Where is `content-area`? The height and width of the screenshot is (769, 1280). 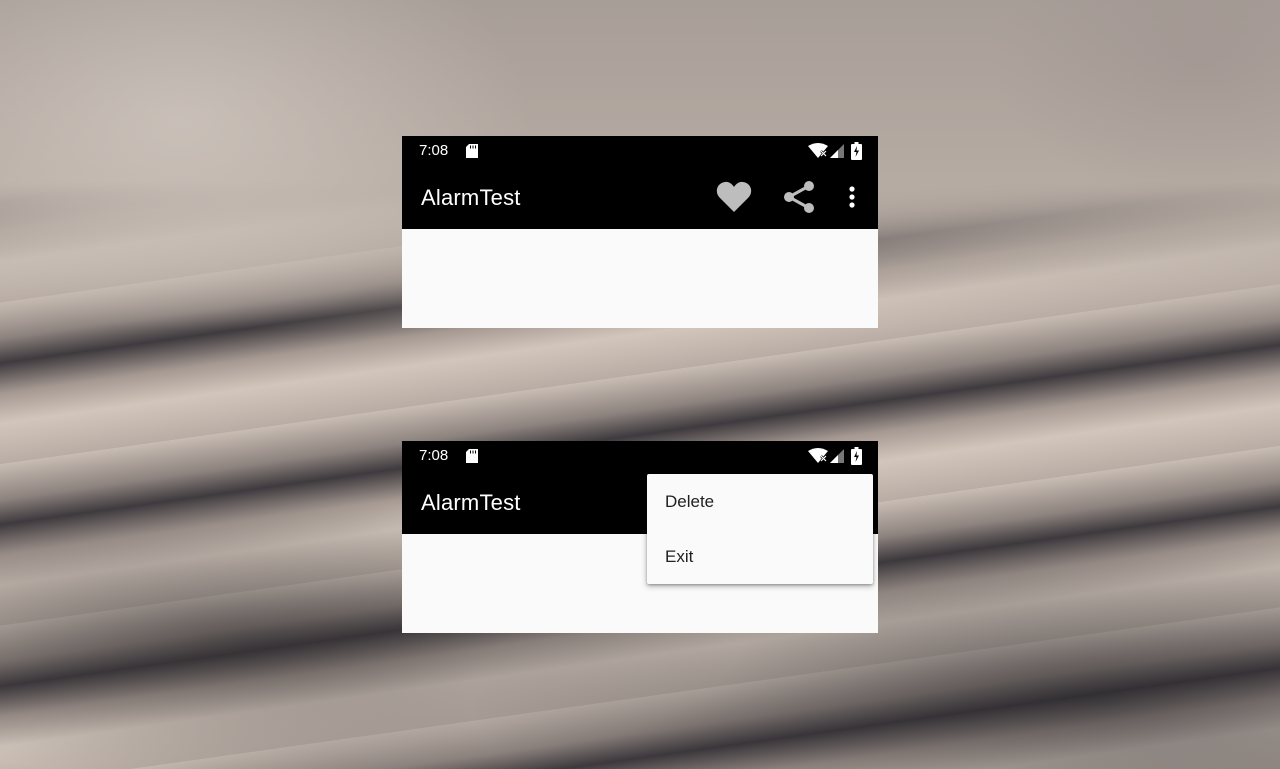
content-area is located at coordinates (640, 278).